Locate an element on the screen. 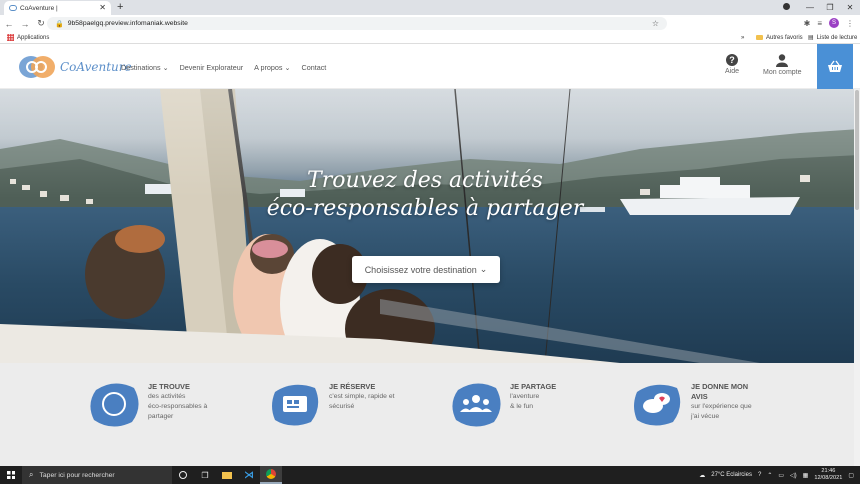 Image resolution: width=860 pixels, height=484 pixels. choose-destination-button: Choisissez votre destination ⌄ is located at coordinates (426, 269).